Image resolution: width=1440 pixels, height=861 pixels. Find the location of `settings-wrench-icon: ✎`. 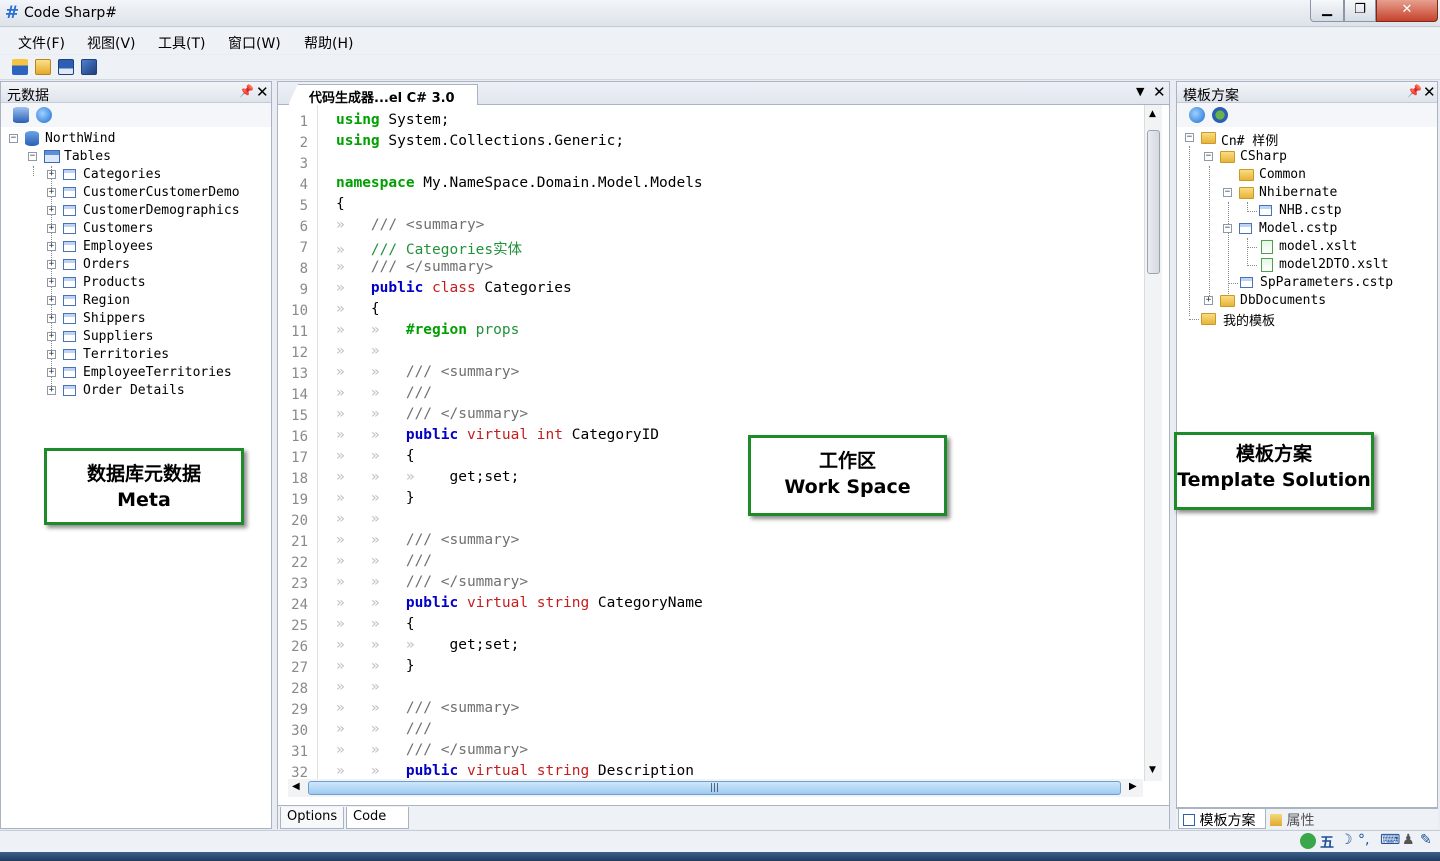

settings-wrench-icon: ✎ is located at coordinates (1426, 840).